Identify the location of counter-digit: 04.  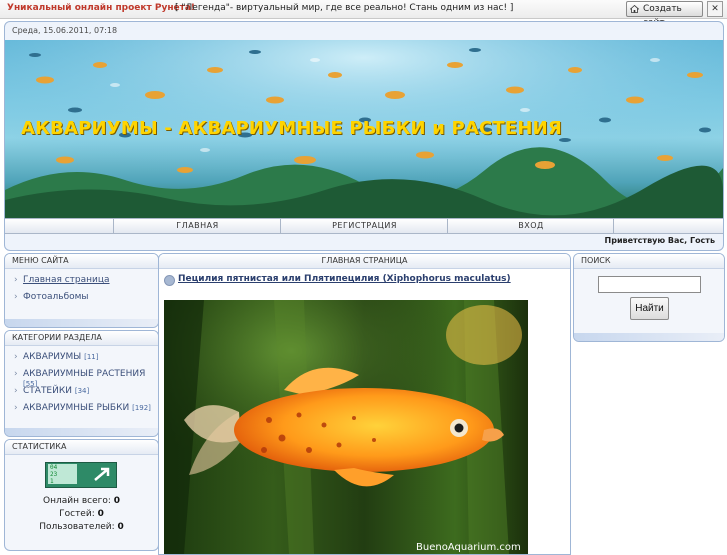
(54, 467).